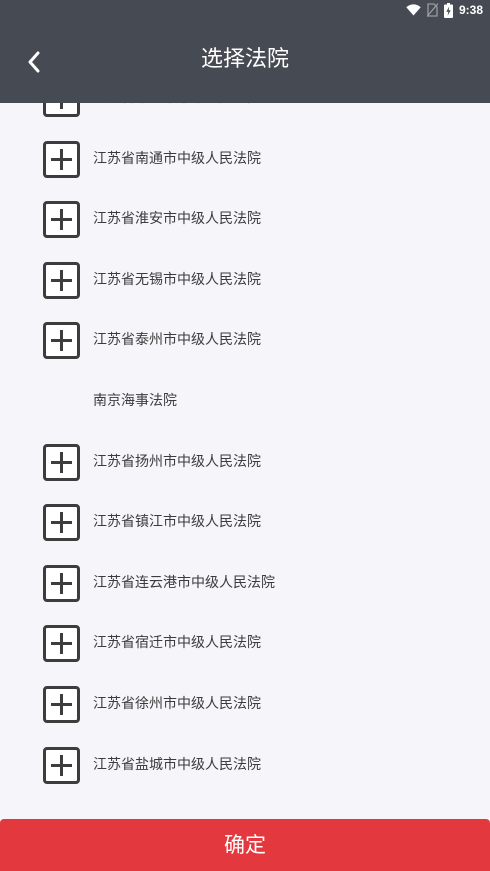  I want to click on page-title: 选择法院, so click(244, 59).